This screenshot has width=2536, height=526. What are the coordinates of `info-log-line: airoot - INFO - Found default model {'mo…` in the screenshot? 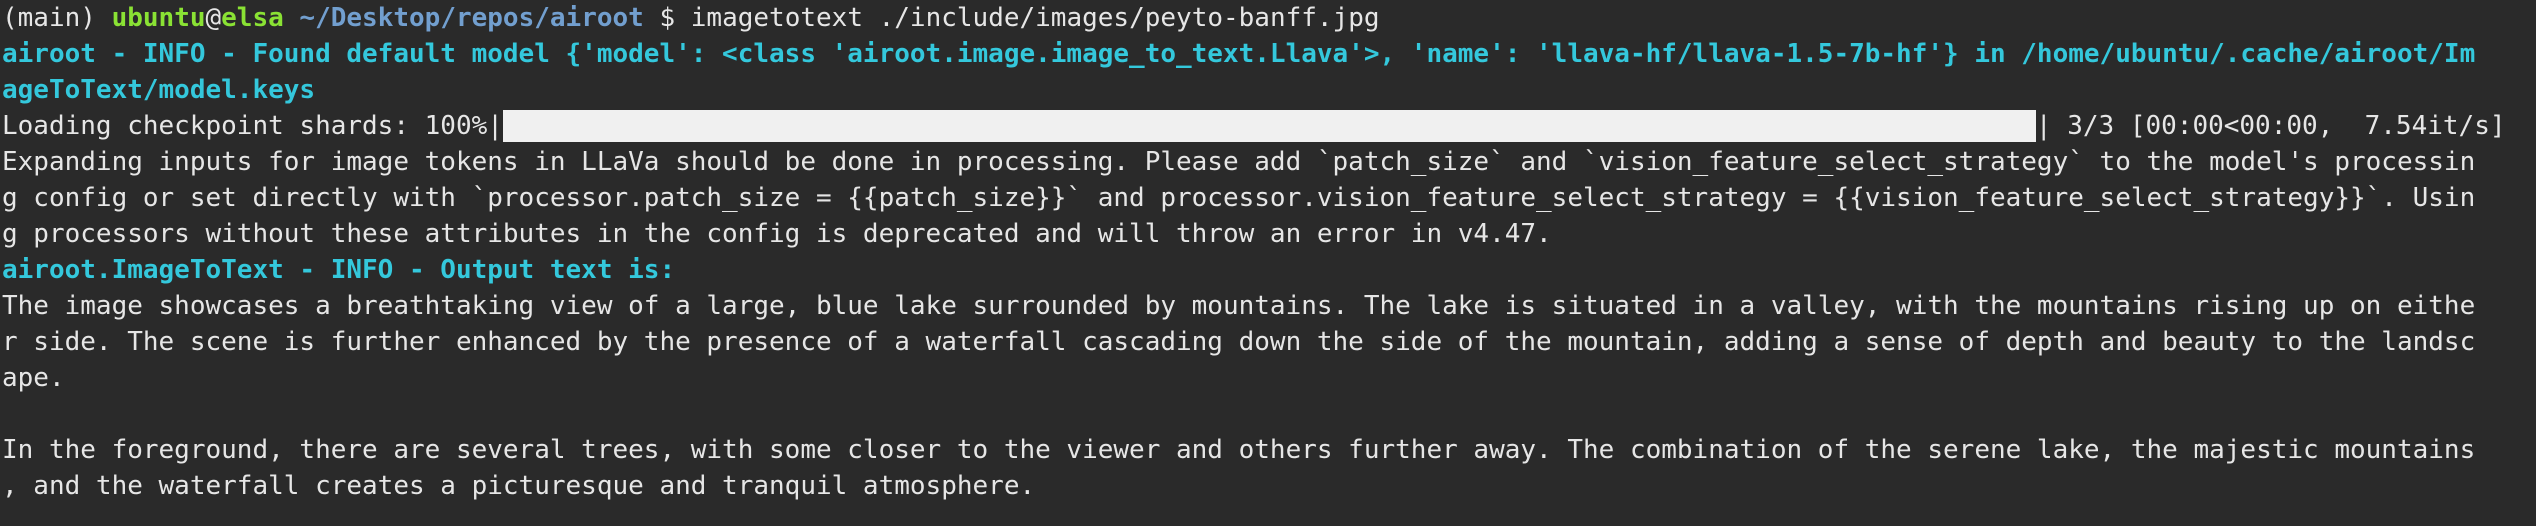 It's located at (1239, 54).